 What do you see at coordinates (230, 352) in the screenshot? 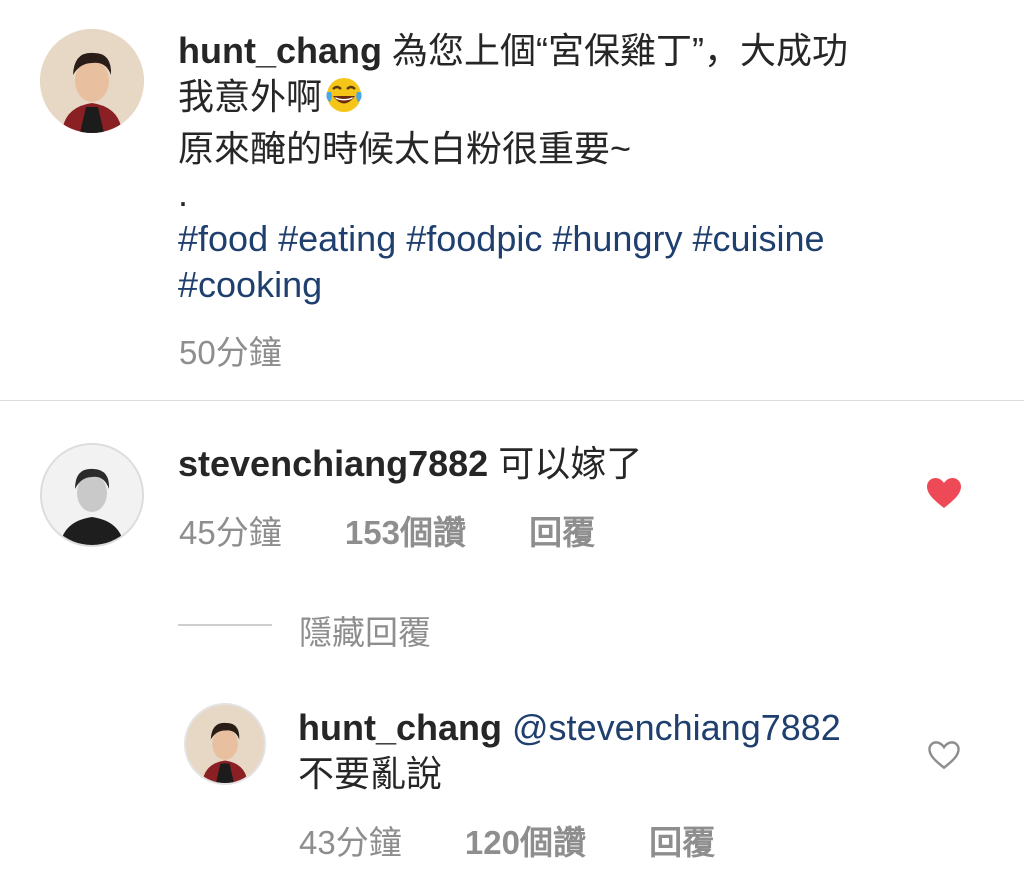
I see `post-timestamp: 50分鐘` at bounding box center [230, 352].